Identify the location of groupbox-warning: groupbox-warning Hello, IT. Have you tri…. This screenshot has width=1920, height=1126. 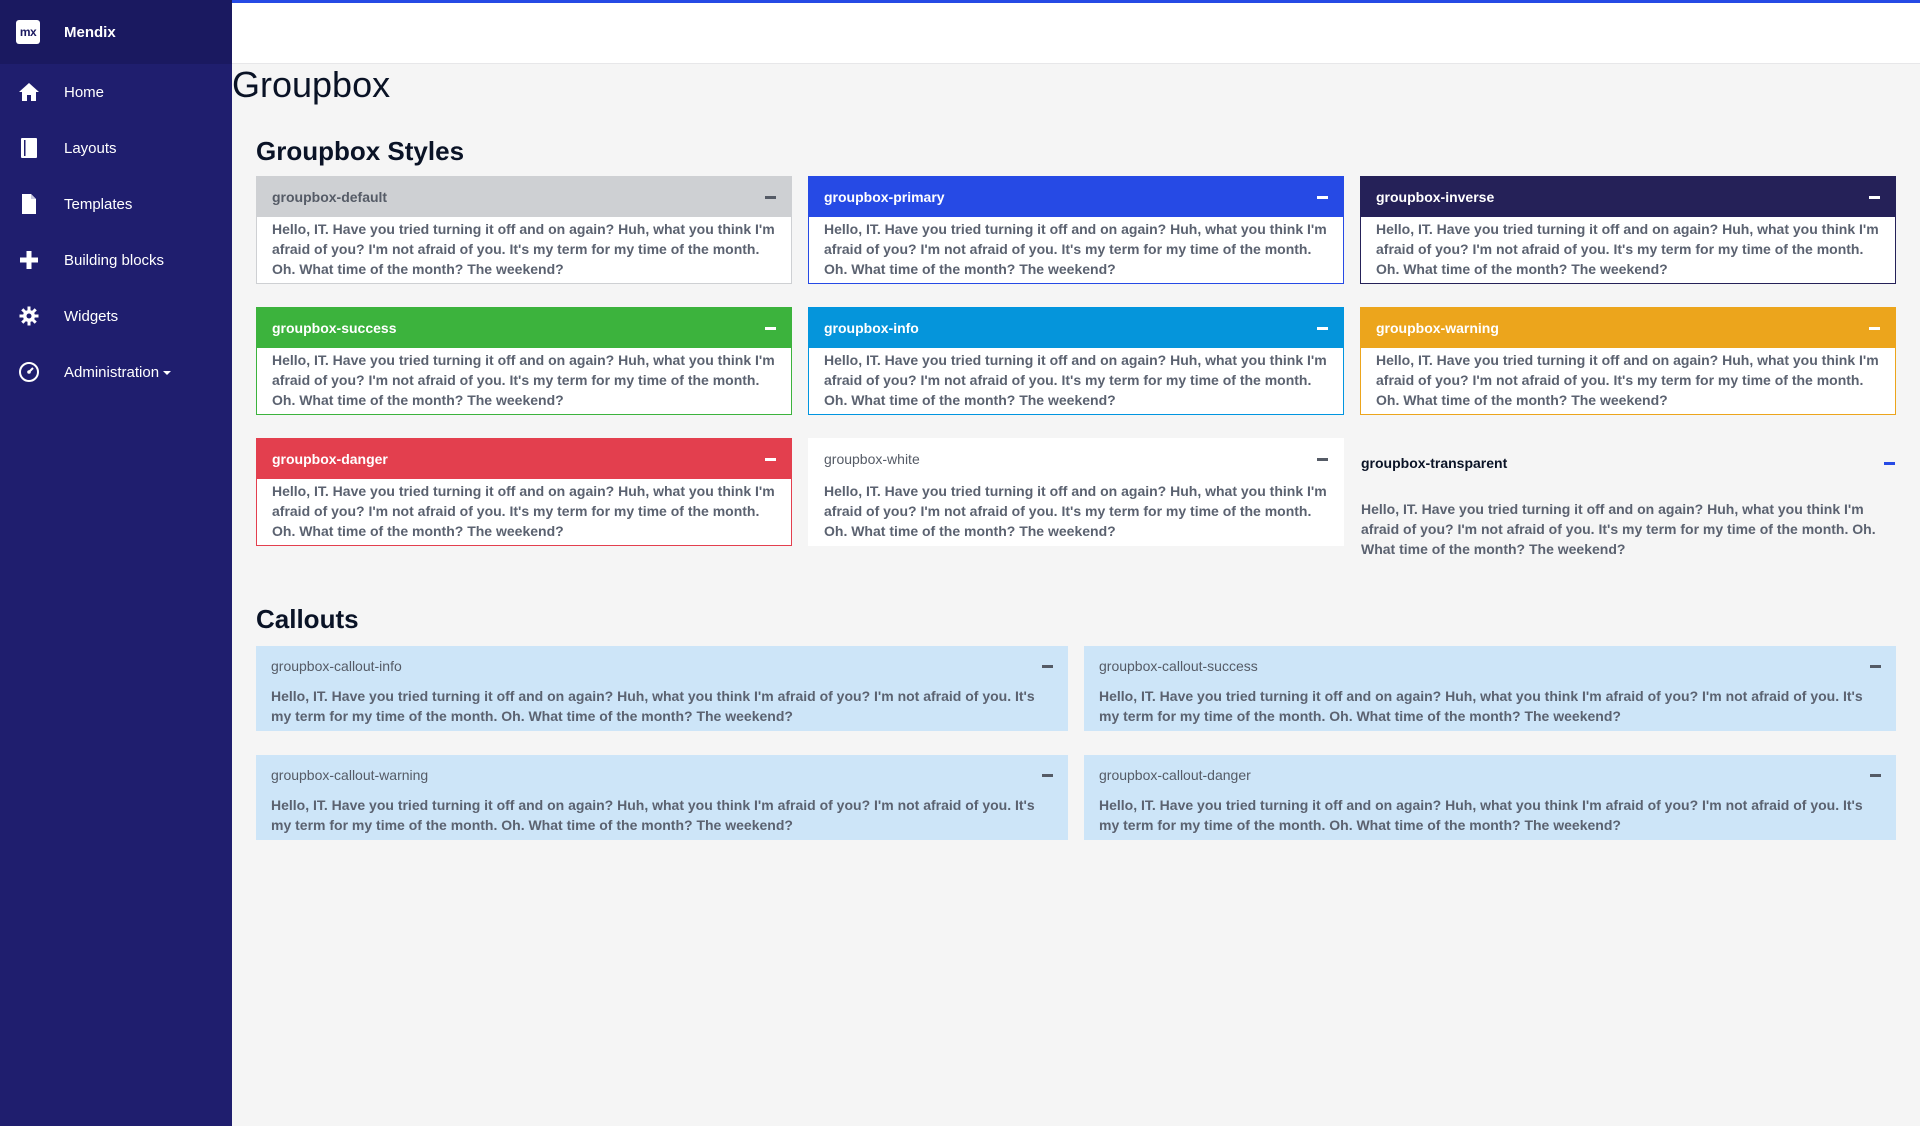
(1628, 361).